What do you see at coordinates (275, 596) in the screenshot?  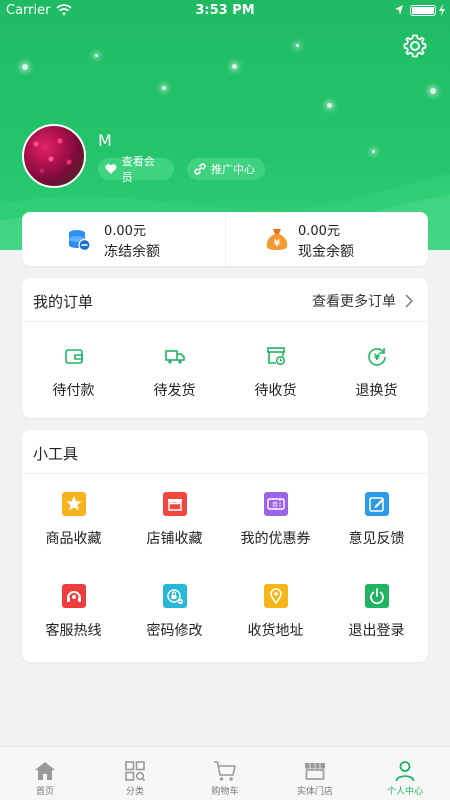 I see `location-icon` at bounding box center [275, 596].